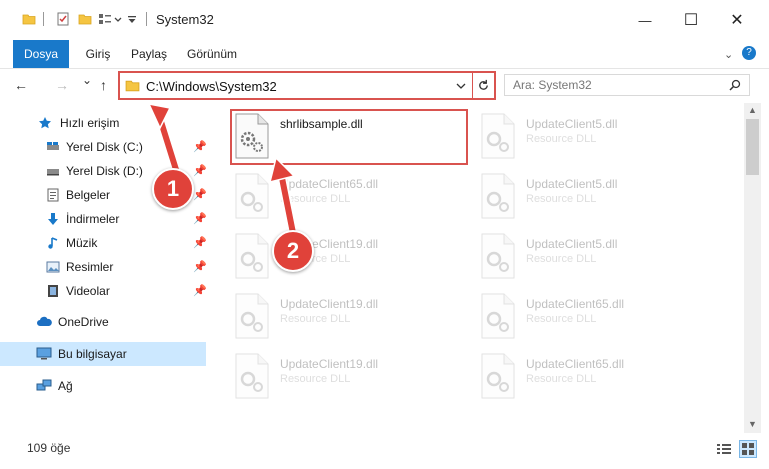 The width and height of the screenshot is (769, 469). I want to click on new-folder-icon, so click(85, 19).